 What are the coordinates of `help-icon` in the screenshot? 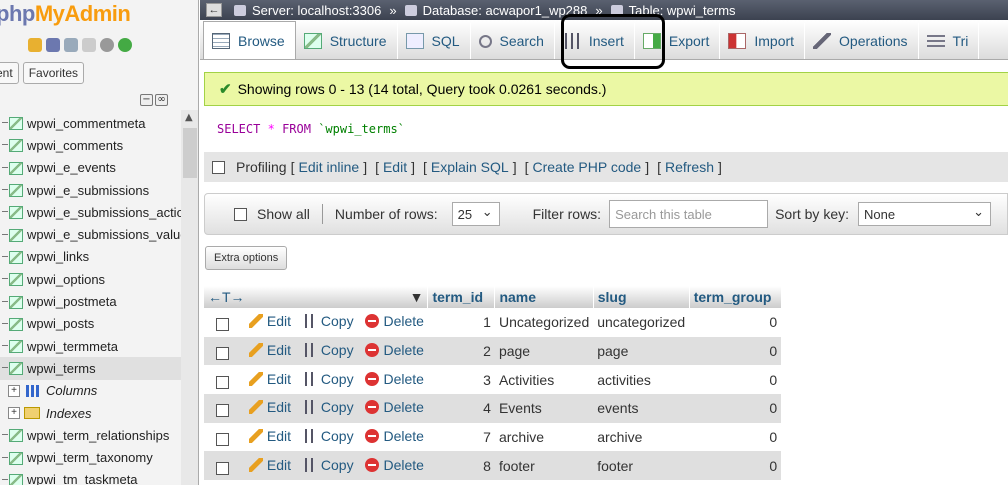 It's located at (71, 45).